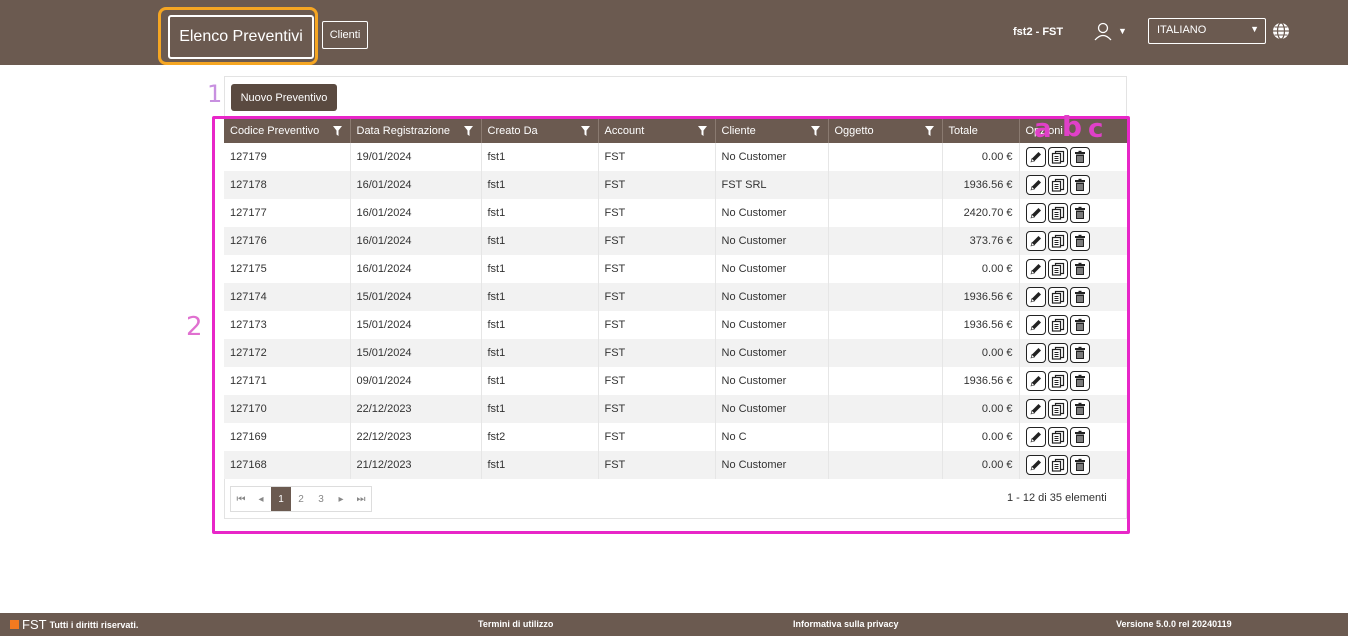 This screenshot has width=1348, height=636. What do you see at coordinates (287, 437) in the screenshot?
I see `cell-codice: 127169` at bounding box center [287, 437].